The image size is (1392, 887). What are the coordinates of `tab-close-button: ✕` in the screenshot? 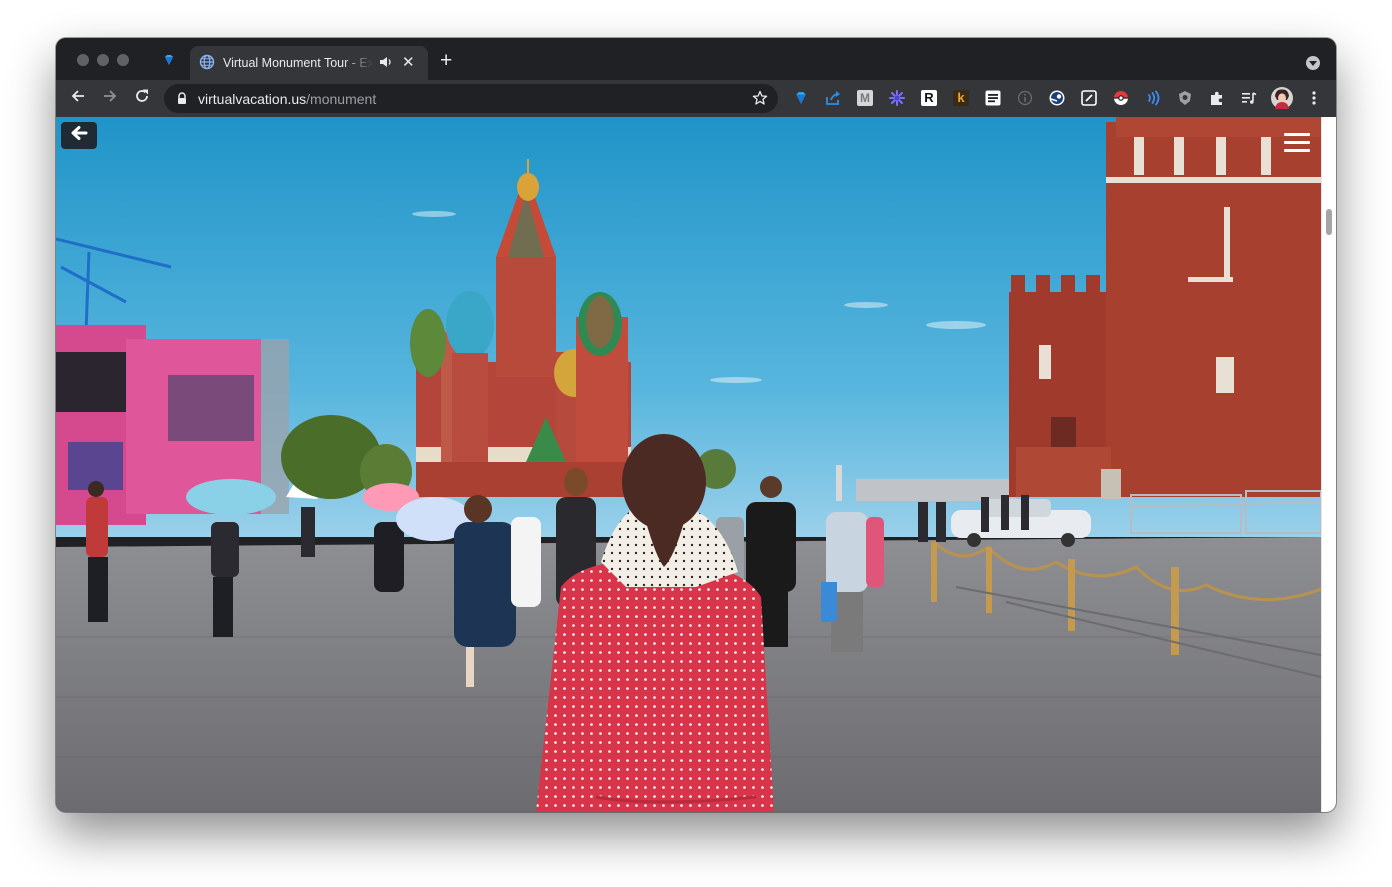 It's located at (408, 62).